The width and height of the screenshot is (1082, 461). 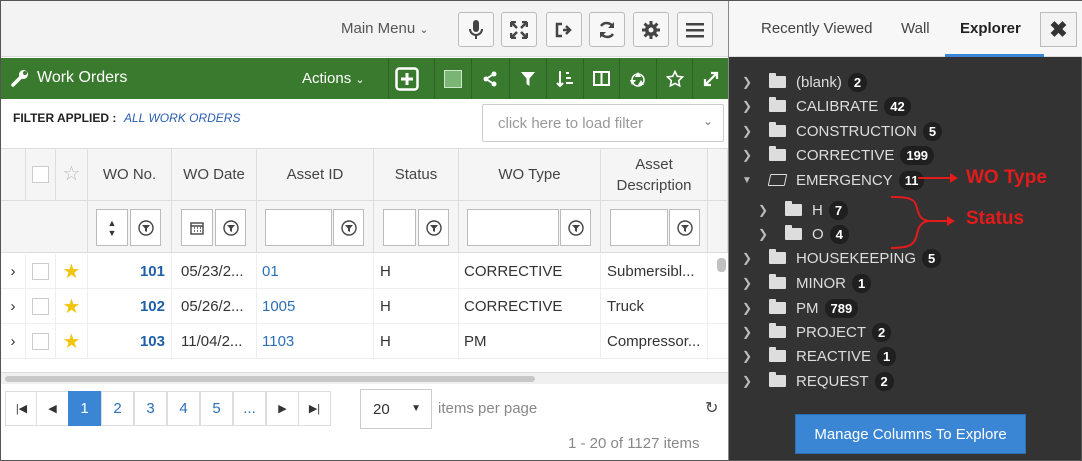 What do you see at coordinates (826, 106) in the screenshot?
I see `tree-item-calibrate: ❯ CALIBRATE 42` at bounding box center [826, 106].